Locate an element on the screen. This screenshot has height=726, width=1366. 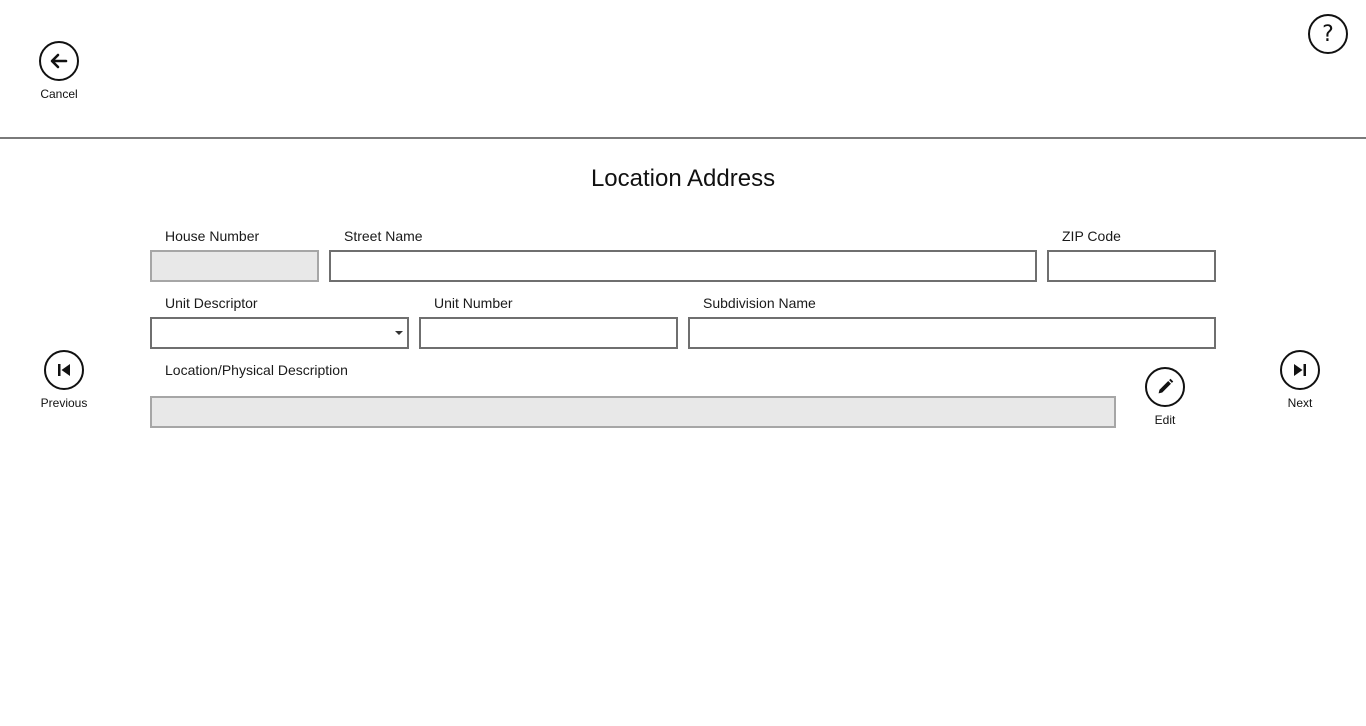
house-number-field is located at coordinates (234, 266).